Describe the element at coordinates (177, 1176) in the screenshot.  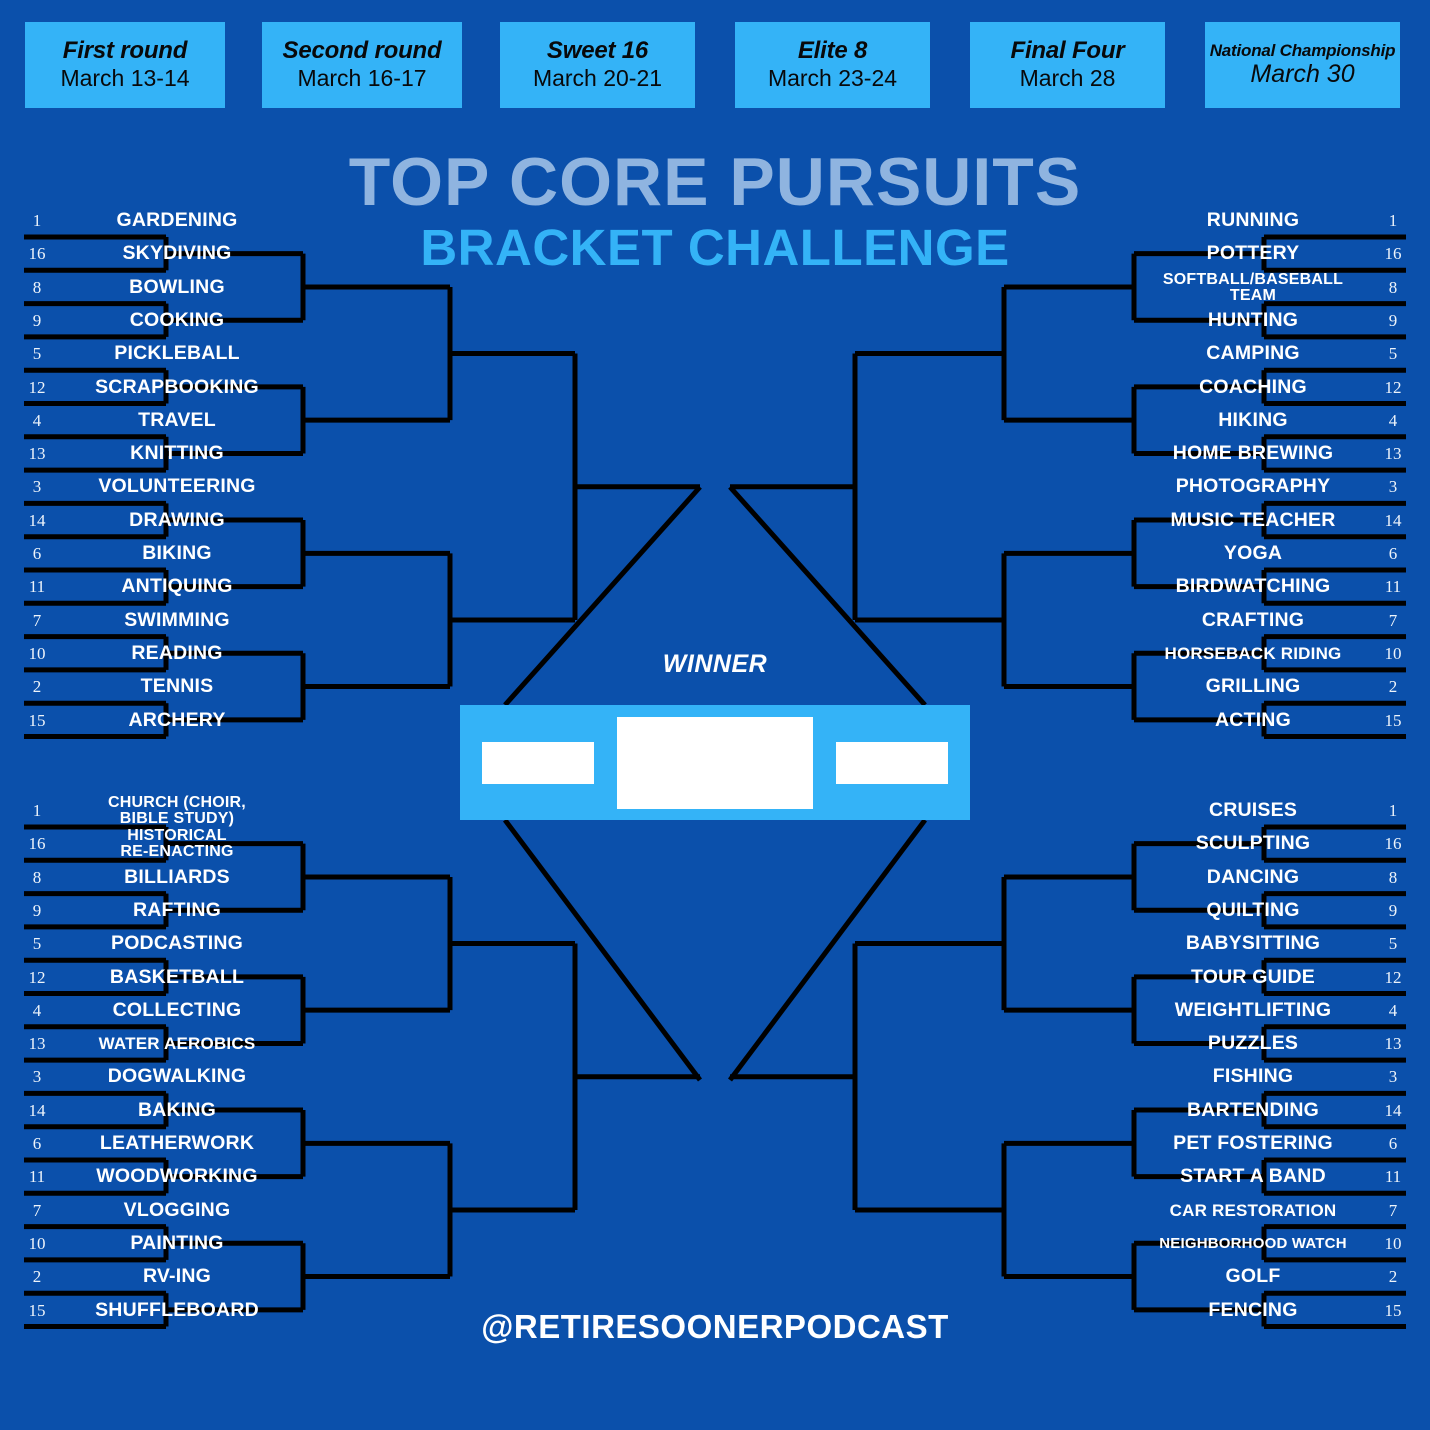
I see `entry-name: WOODWORKING` at that location.